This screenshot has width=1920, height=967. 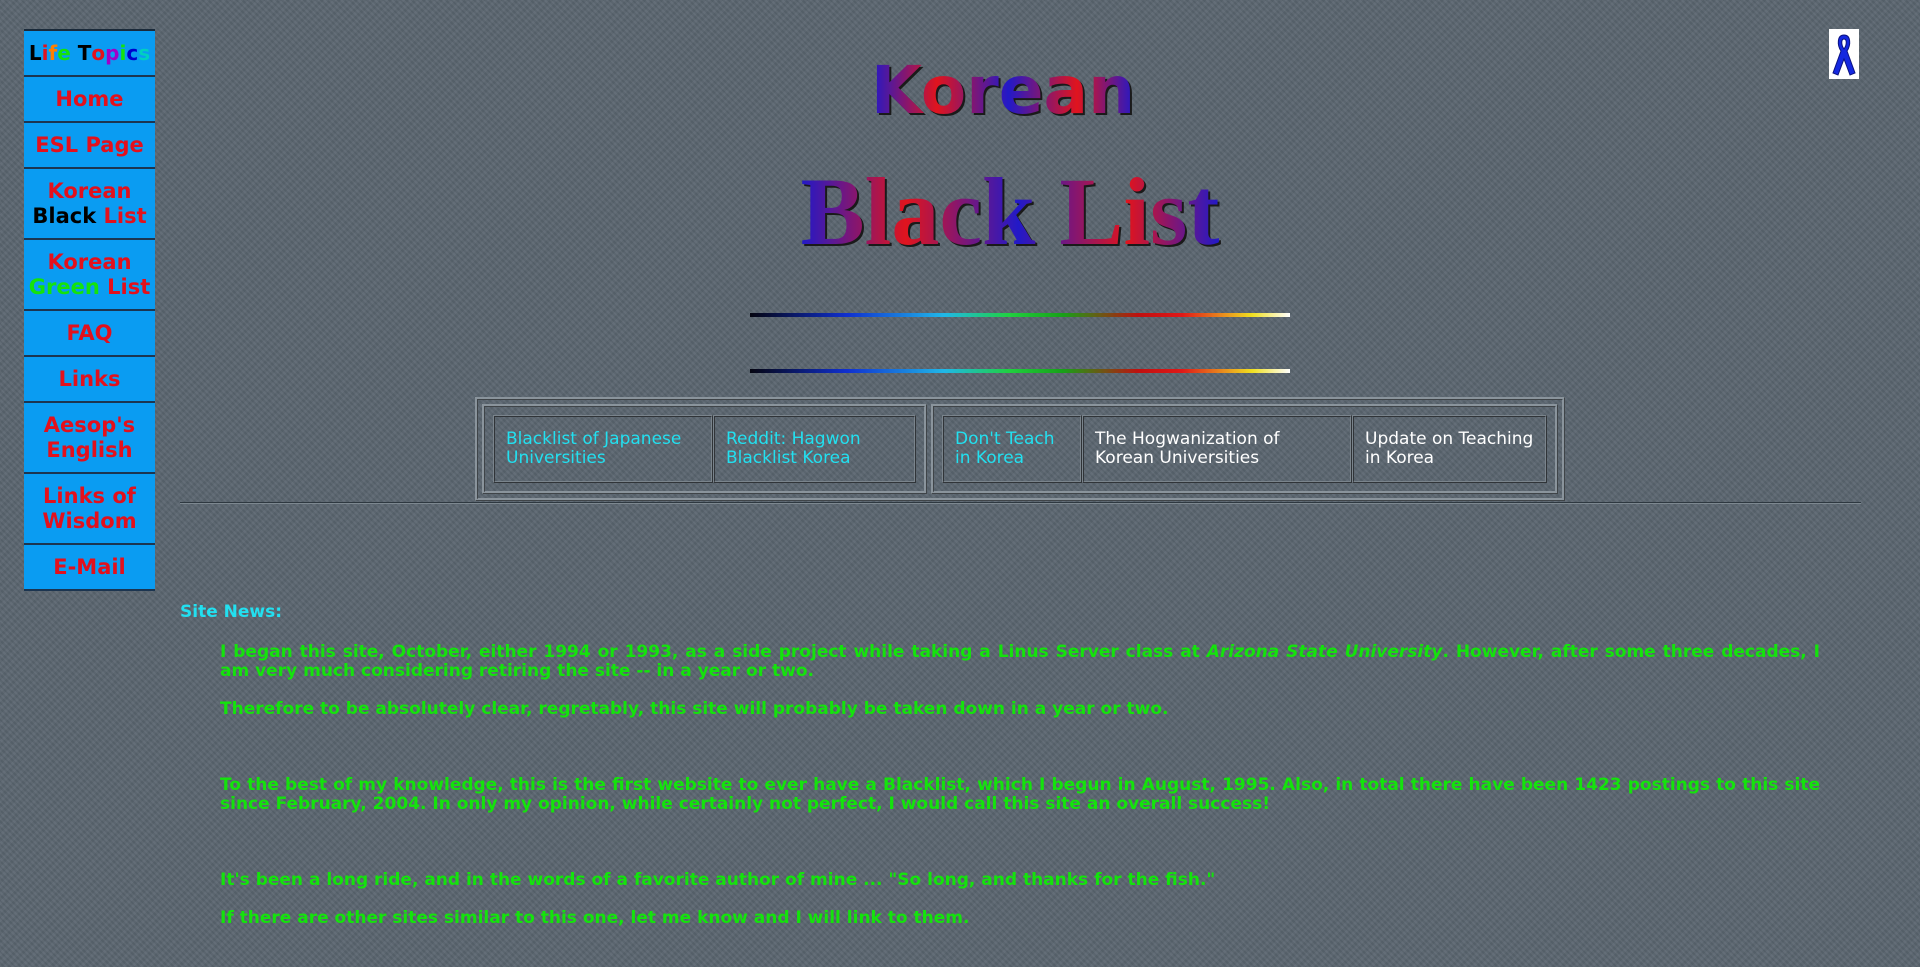 What do you see at coordinates (89, 144) in the screenshot?
I see `sidebar-item-label: ESL Page` at bounding box center [89, 144].